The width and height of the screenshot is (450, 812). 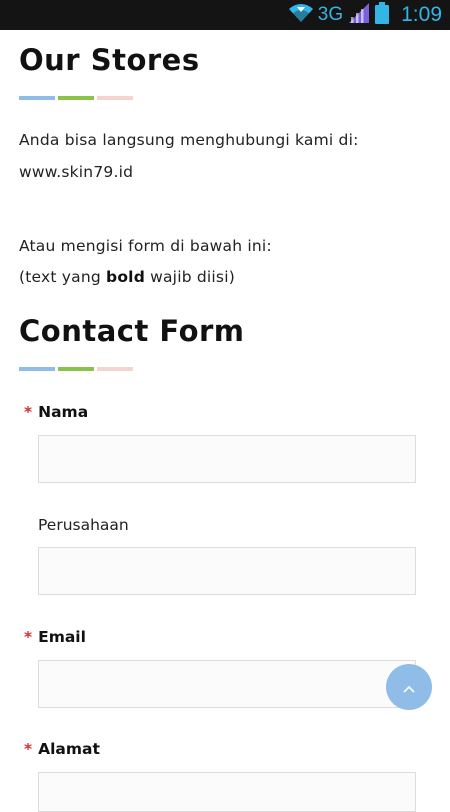 I want to click on required-note: (text yang bold wajib diisi), so click(x=127, y=277).